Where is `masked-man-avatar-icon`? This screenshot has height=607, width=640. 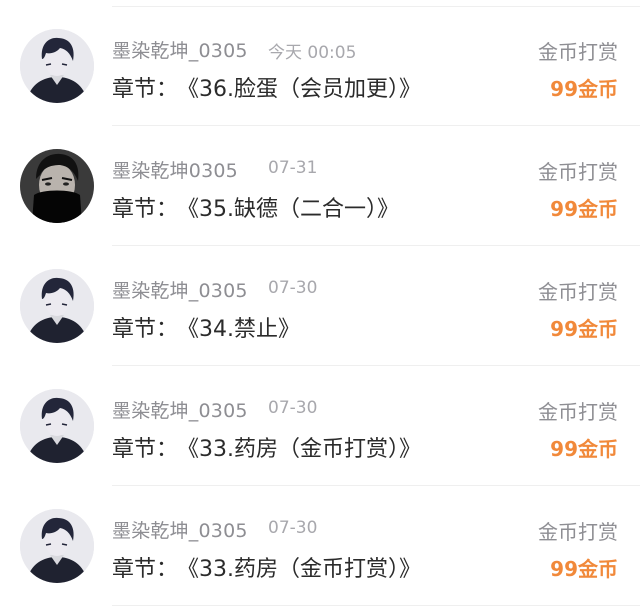
masked-man-avatar-icon is located at coordinates (57, 186).